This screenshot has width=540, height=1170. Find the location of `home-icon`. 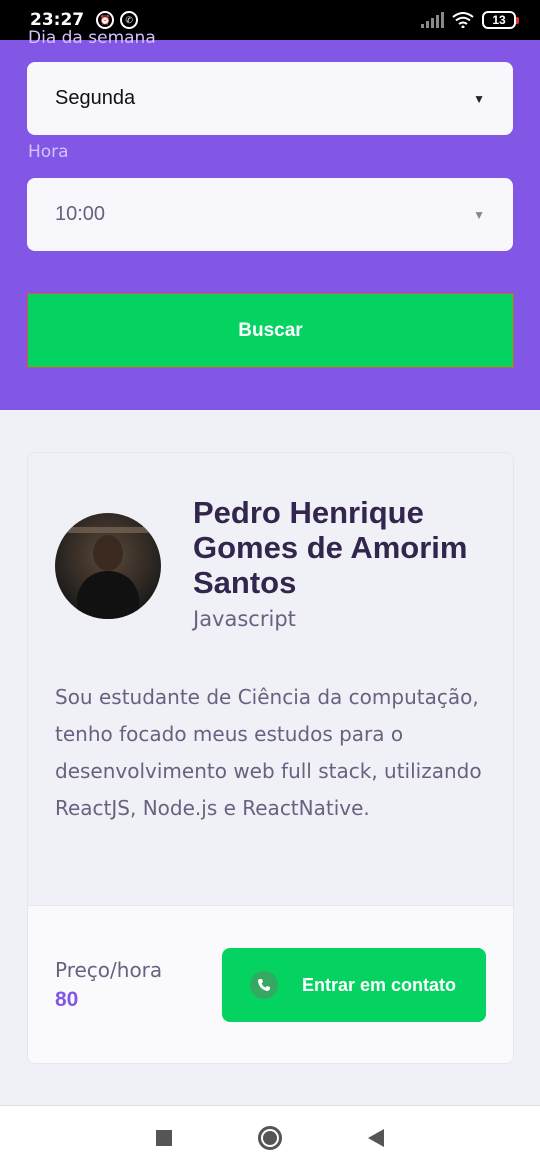

home-icon is located at coordinates (270, 1138).